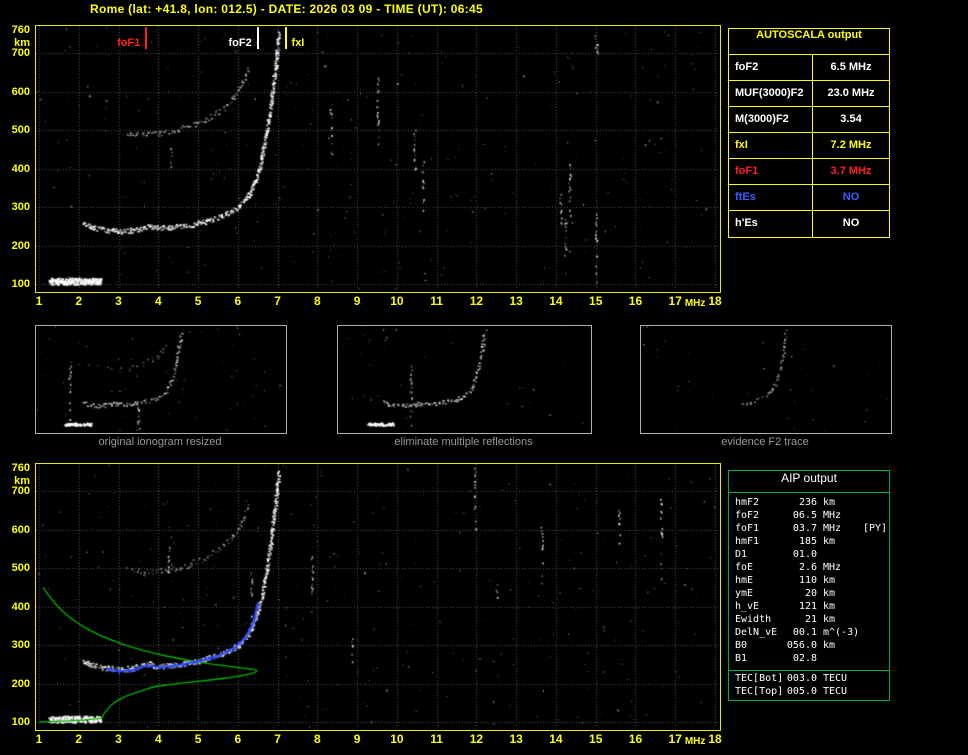  What do you see at coordinates (463, 442) in the screenshot?
I see `panel-caption-eliminate: eliminate multiple reflections` at bounding box center [463, 442].